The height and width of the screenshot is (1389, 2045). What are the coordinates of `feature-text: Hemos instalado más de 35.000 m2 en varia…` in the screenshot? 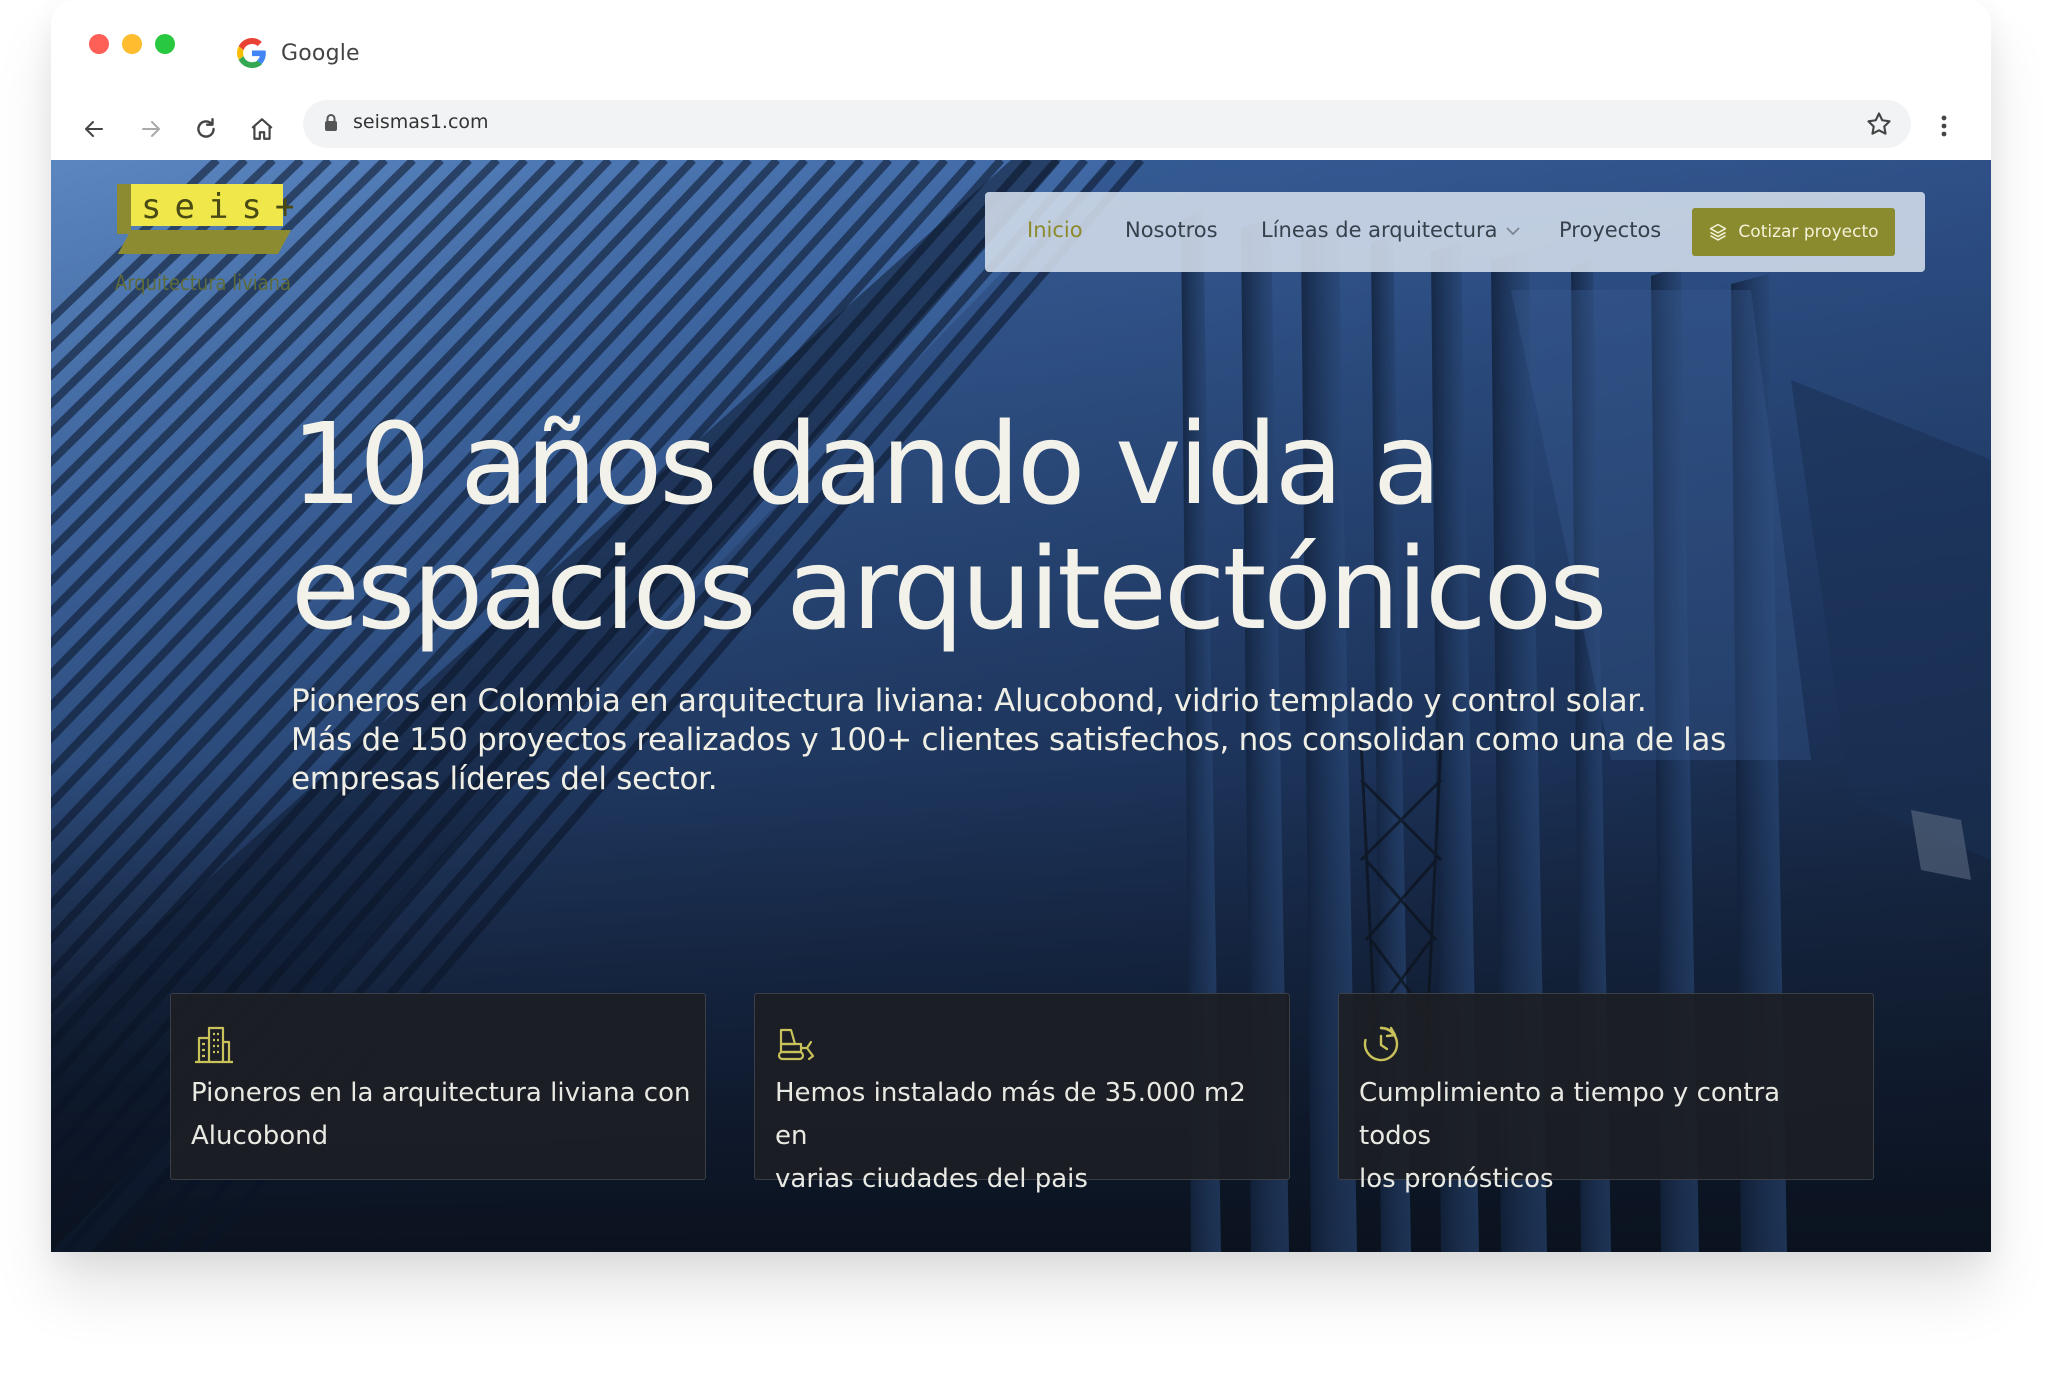 It's located at (1025, 1136).